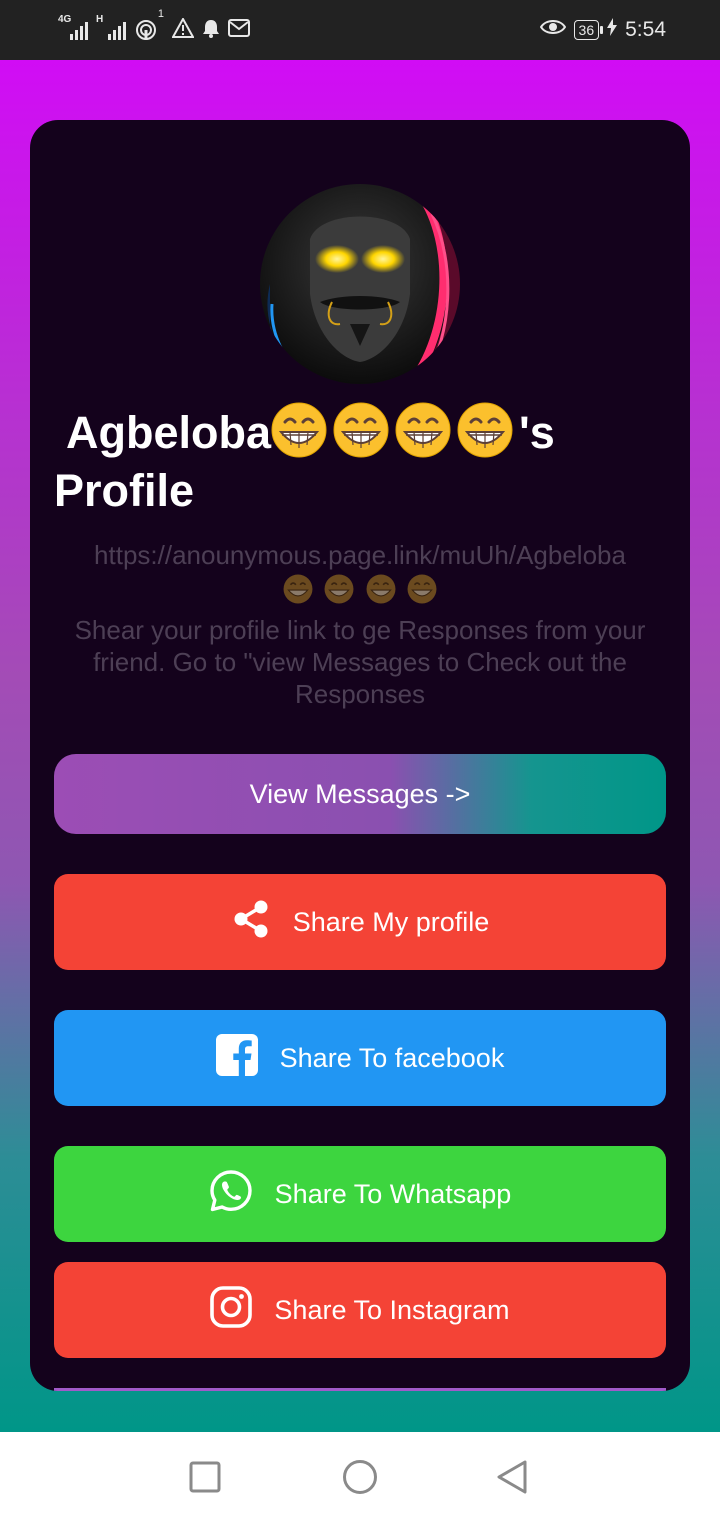 This screenshot has height=1520, width=720. I want to click on battery-icon: 36, so click(588, 30).